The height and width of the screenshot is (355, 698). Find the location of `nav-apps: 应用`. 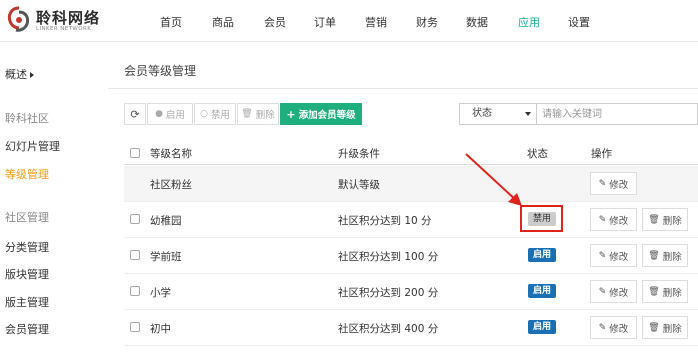

nav-apps: 应用 is located at coordinates (529, 22).